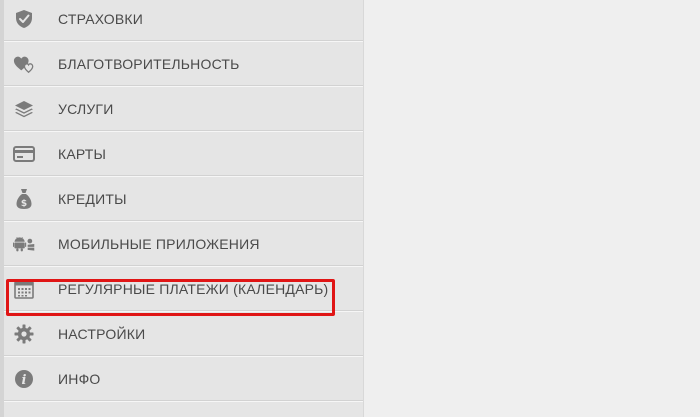 The height and width of the screenshot is (417, 700). What do you see at coordinates (183, 154) in the screenshot?
I see `menu-item-cards: КАРТЫ` at bounding box center [183, 154].